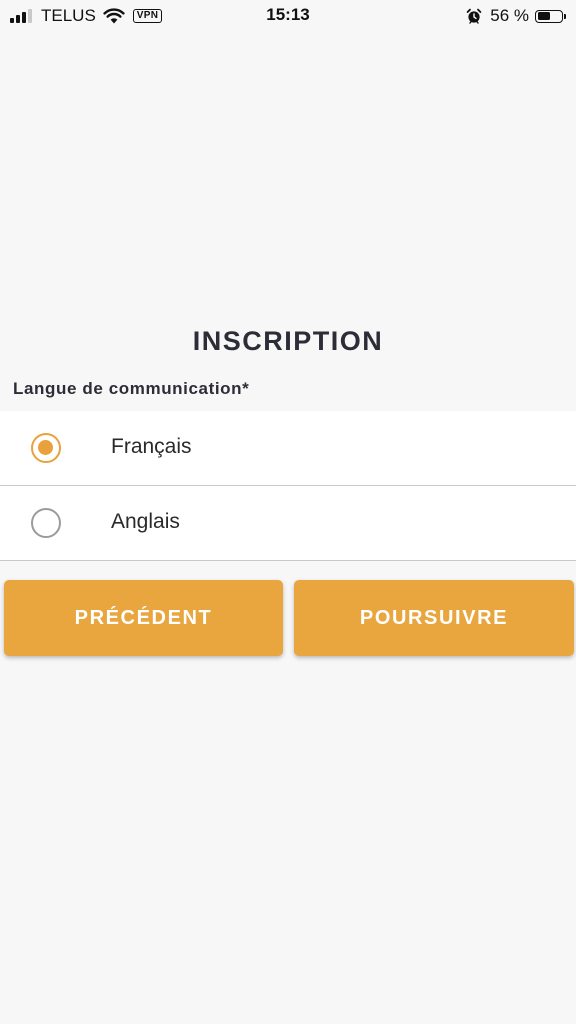 This screenshot has width=576, height=1024. Describe the element at coordinates (509, 15) in the screenshot. I see `battery-percent: 56 %` at that location.